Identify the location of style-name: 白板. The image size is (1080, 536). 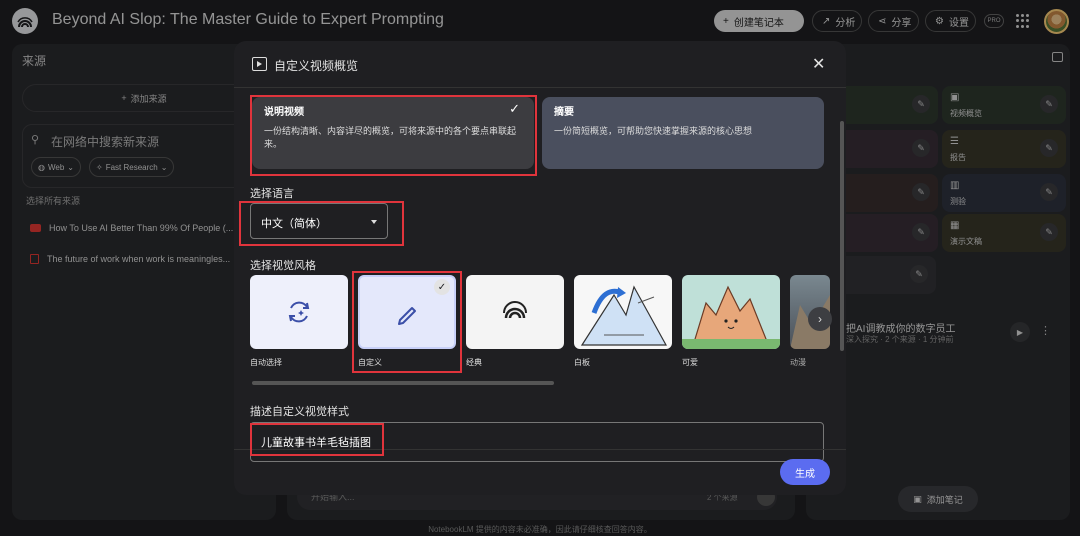
(582, 362).